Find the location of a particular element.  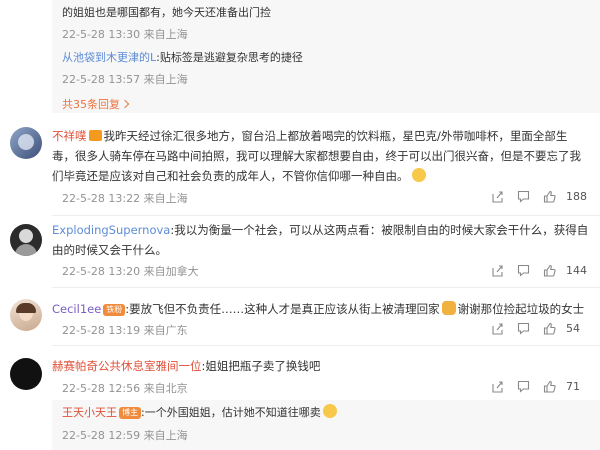

laugh-emoji-icon is located at coordinates (329, 411).